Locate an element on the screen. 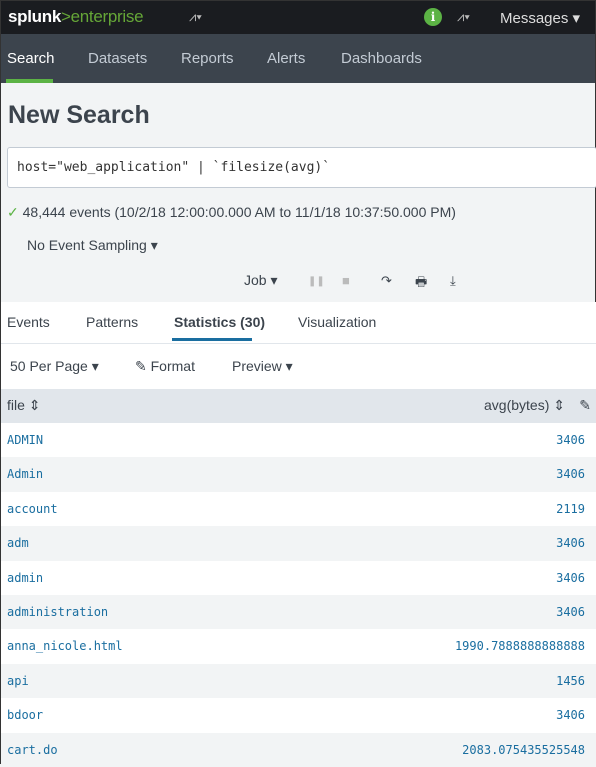  table-row: adm 3406 is located at coordinates (298, 543).